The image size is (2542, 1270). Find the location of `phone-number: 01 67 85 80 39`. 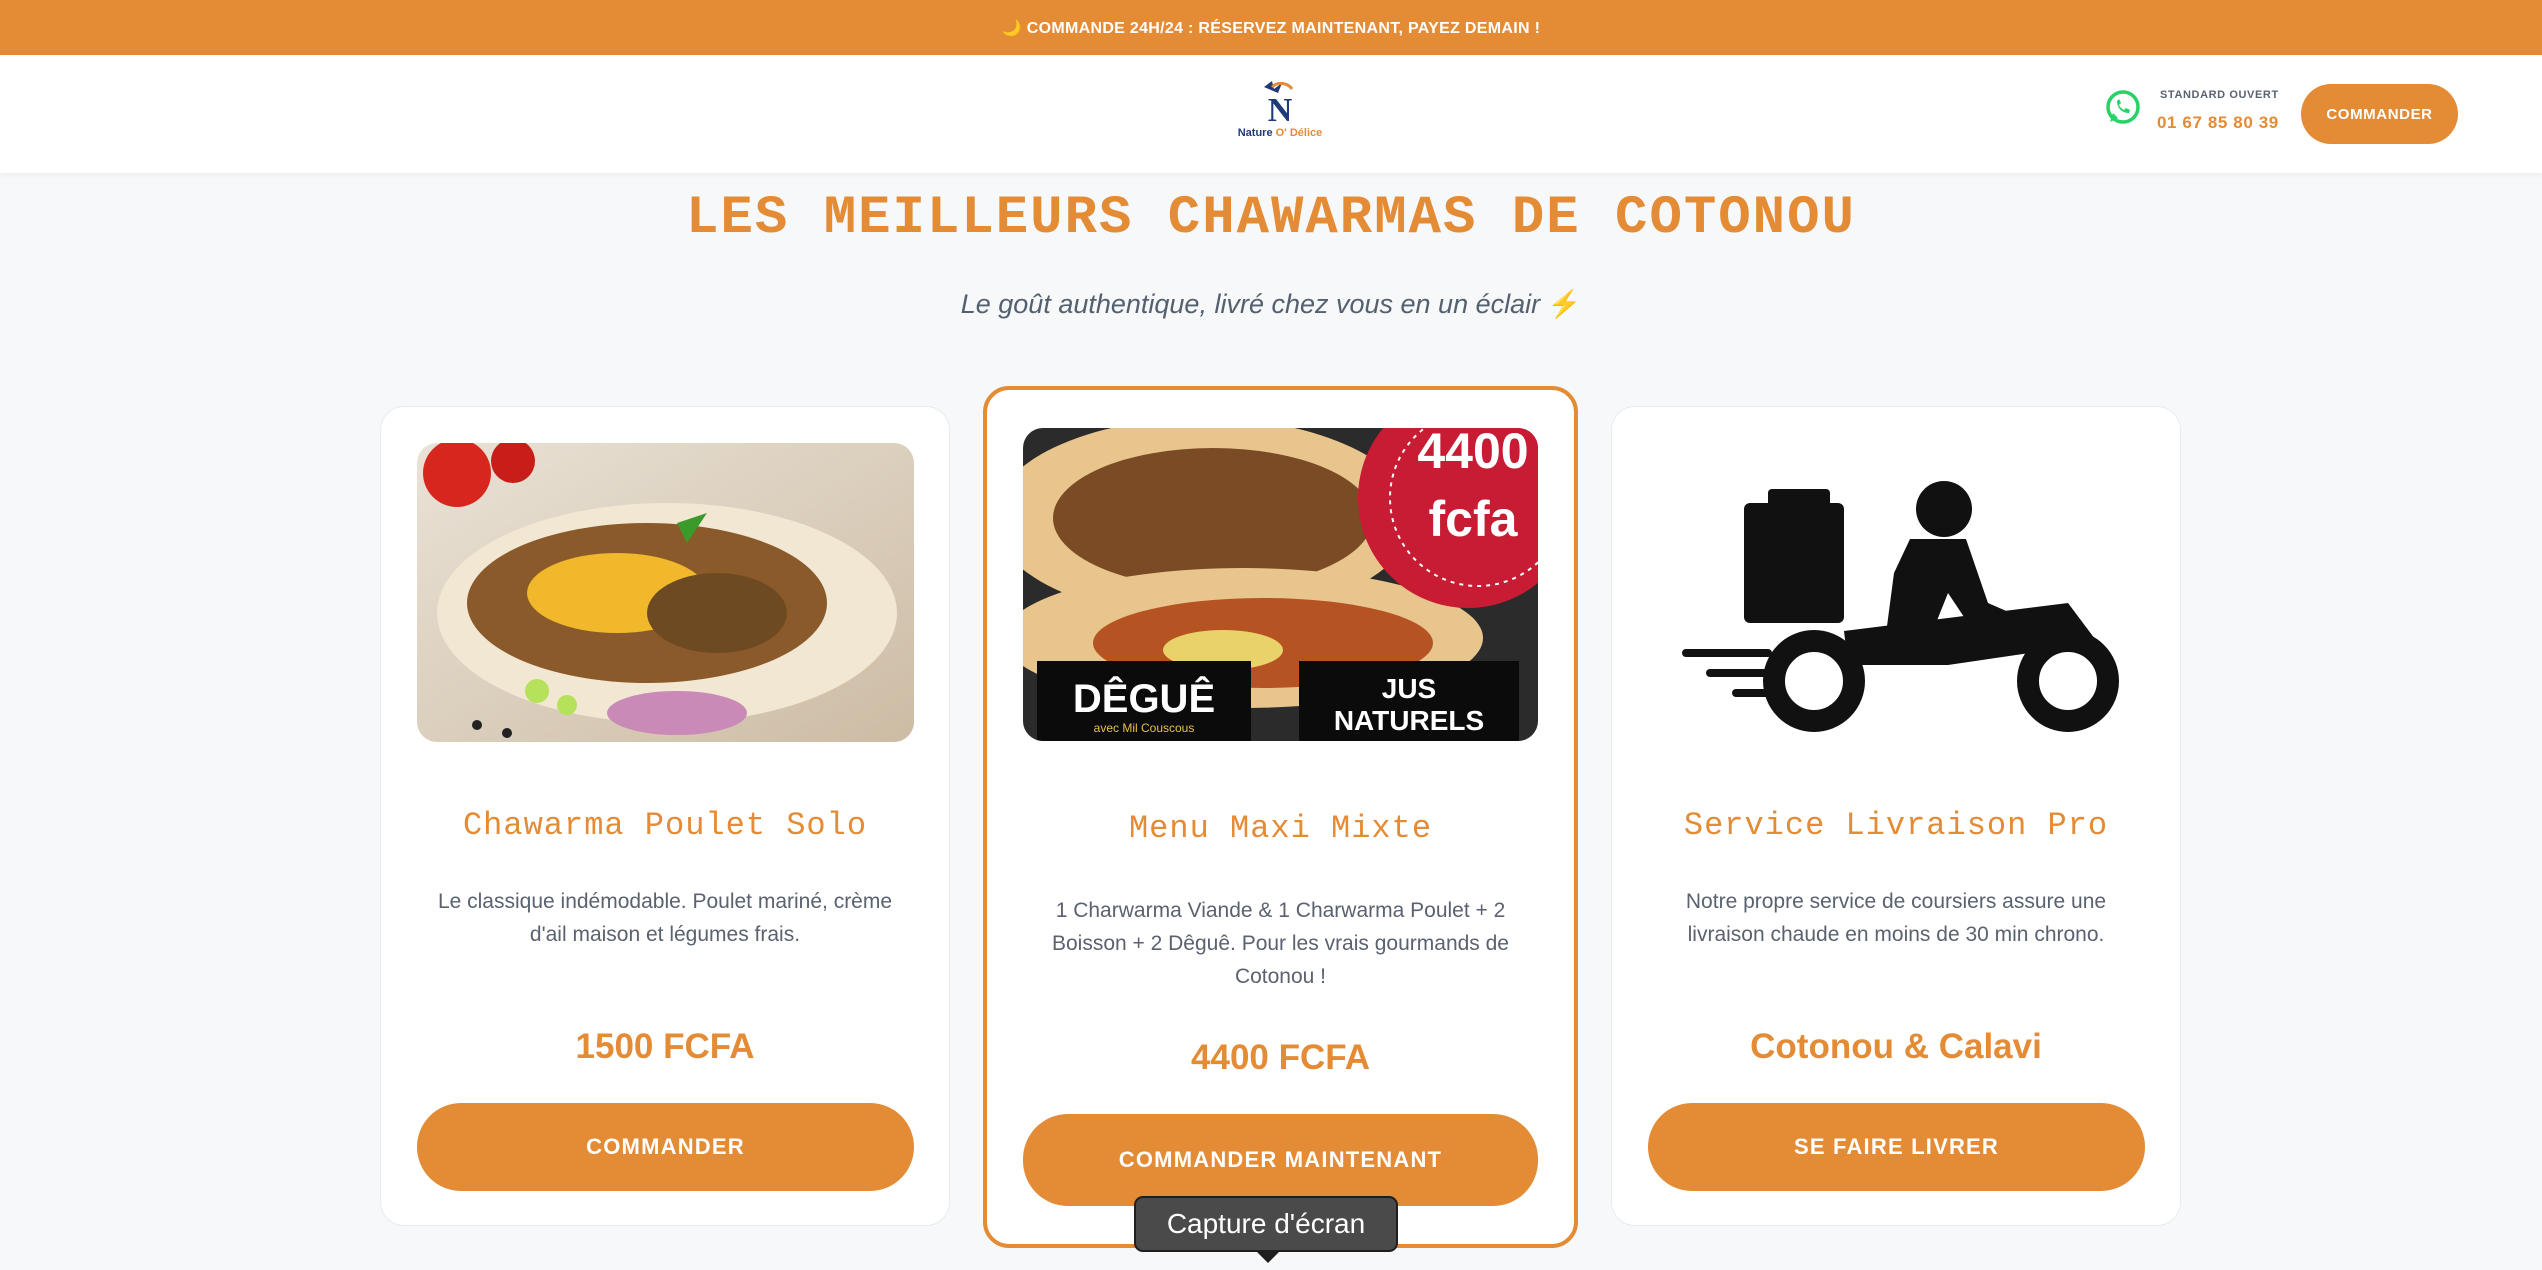

phone-number: 01 67 85 80 39 is located at coordinates (2218, 123).